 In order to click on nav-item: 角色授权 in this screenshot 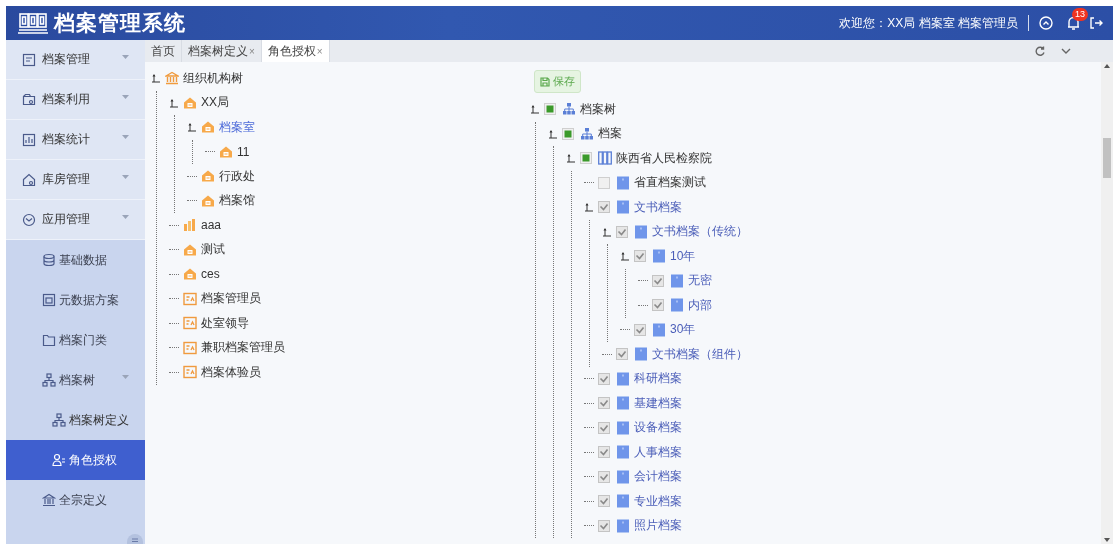, I will do `click(75, 460)`.